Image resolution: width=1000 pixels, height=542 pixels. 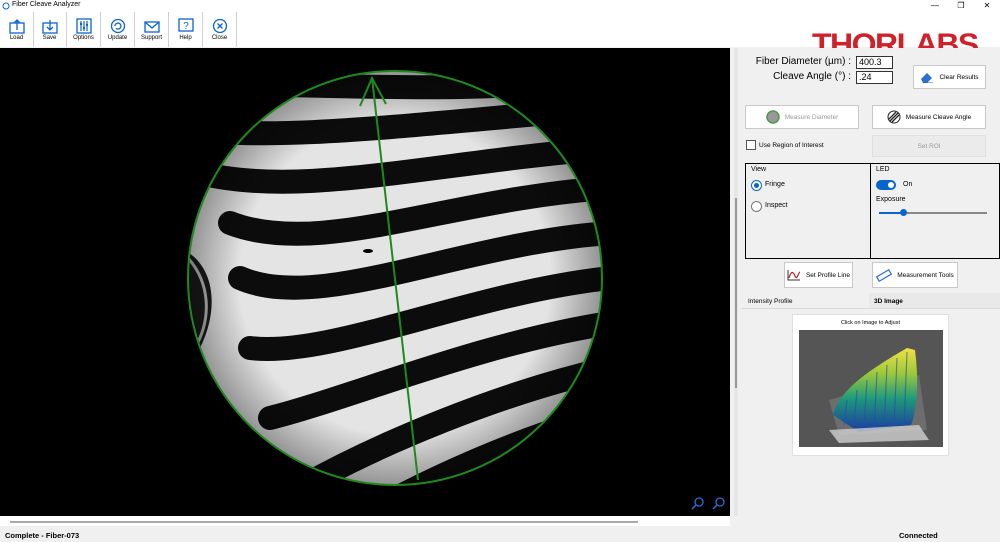 I want to click on app-icon, so click(x=6, y=6).